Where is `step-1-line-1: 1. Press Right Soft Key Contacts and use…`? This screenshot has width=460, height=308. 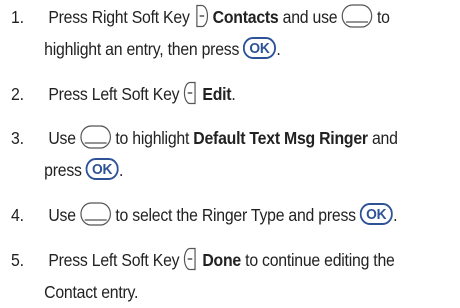 step-1-line-1: 1. Press Right Soft Key Contacts and use… is located at coordinates (195, 17).